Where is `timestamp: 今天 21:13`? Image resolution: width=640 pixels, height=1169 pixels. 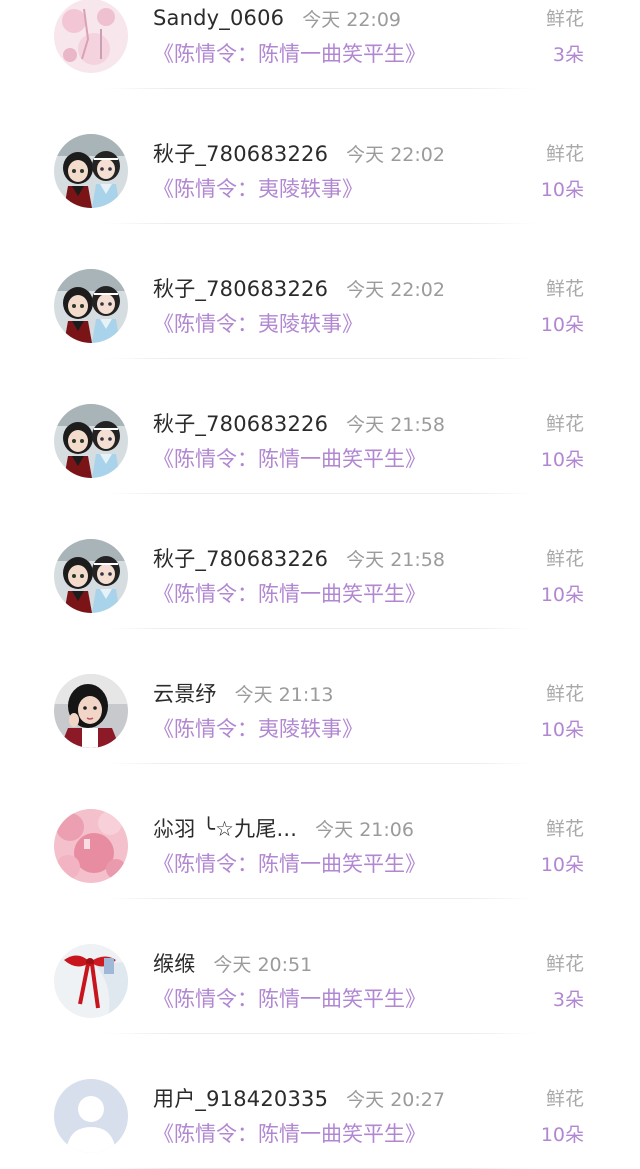
timestamp: 今天 21:13 is located at coordinates (284, 694).